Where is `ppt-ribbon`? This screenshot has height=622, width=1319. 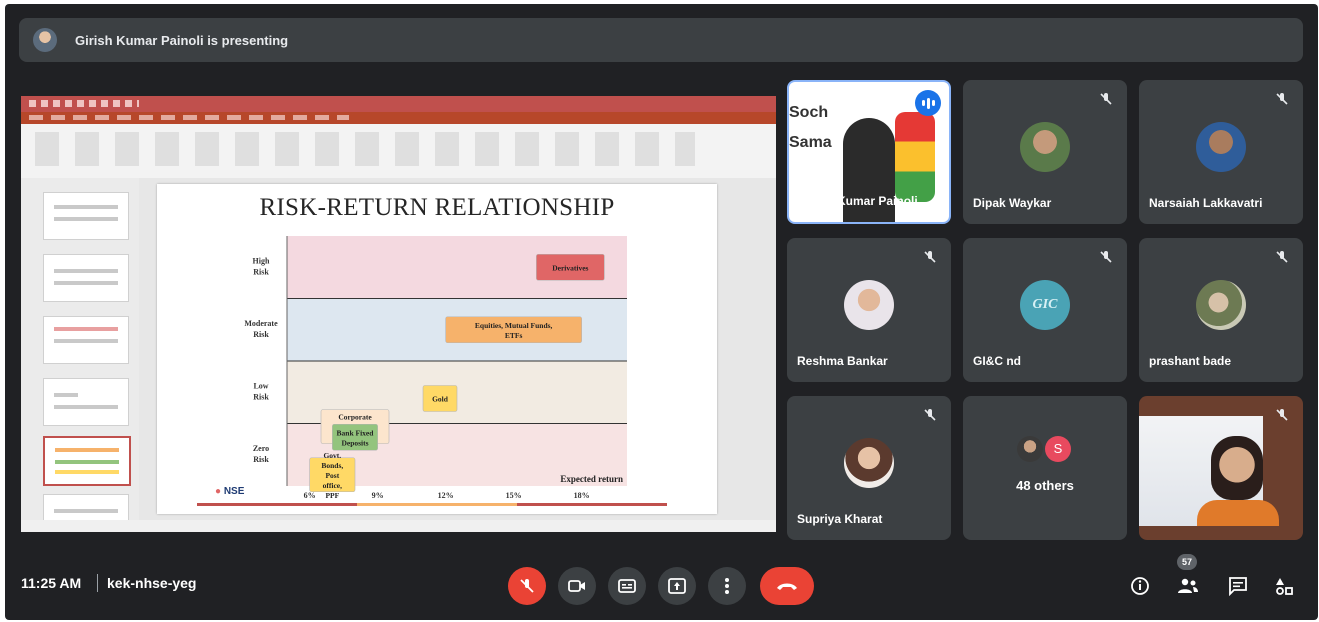 ppt-ribbon is located at coordinates (398, 151).